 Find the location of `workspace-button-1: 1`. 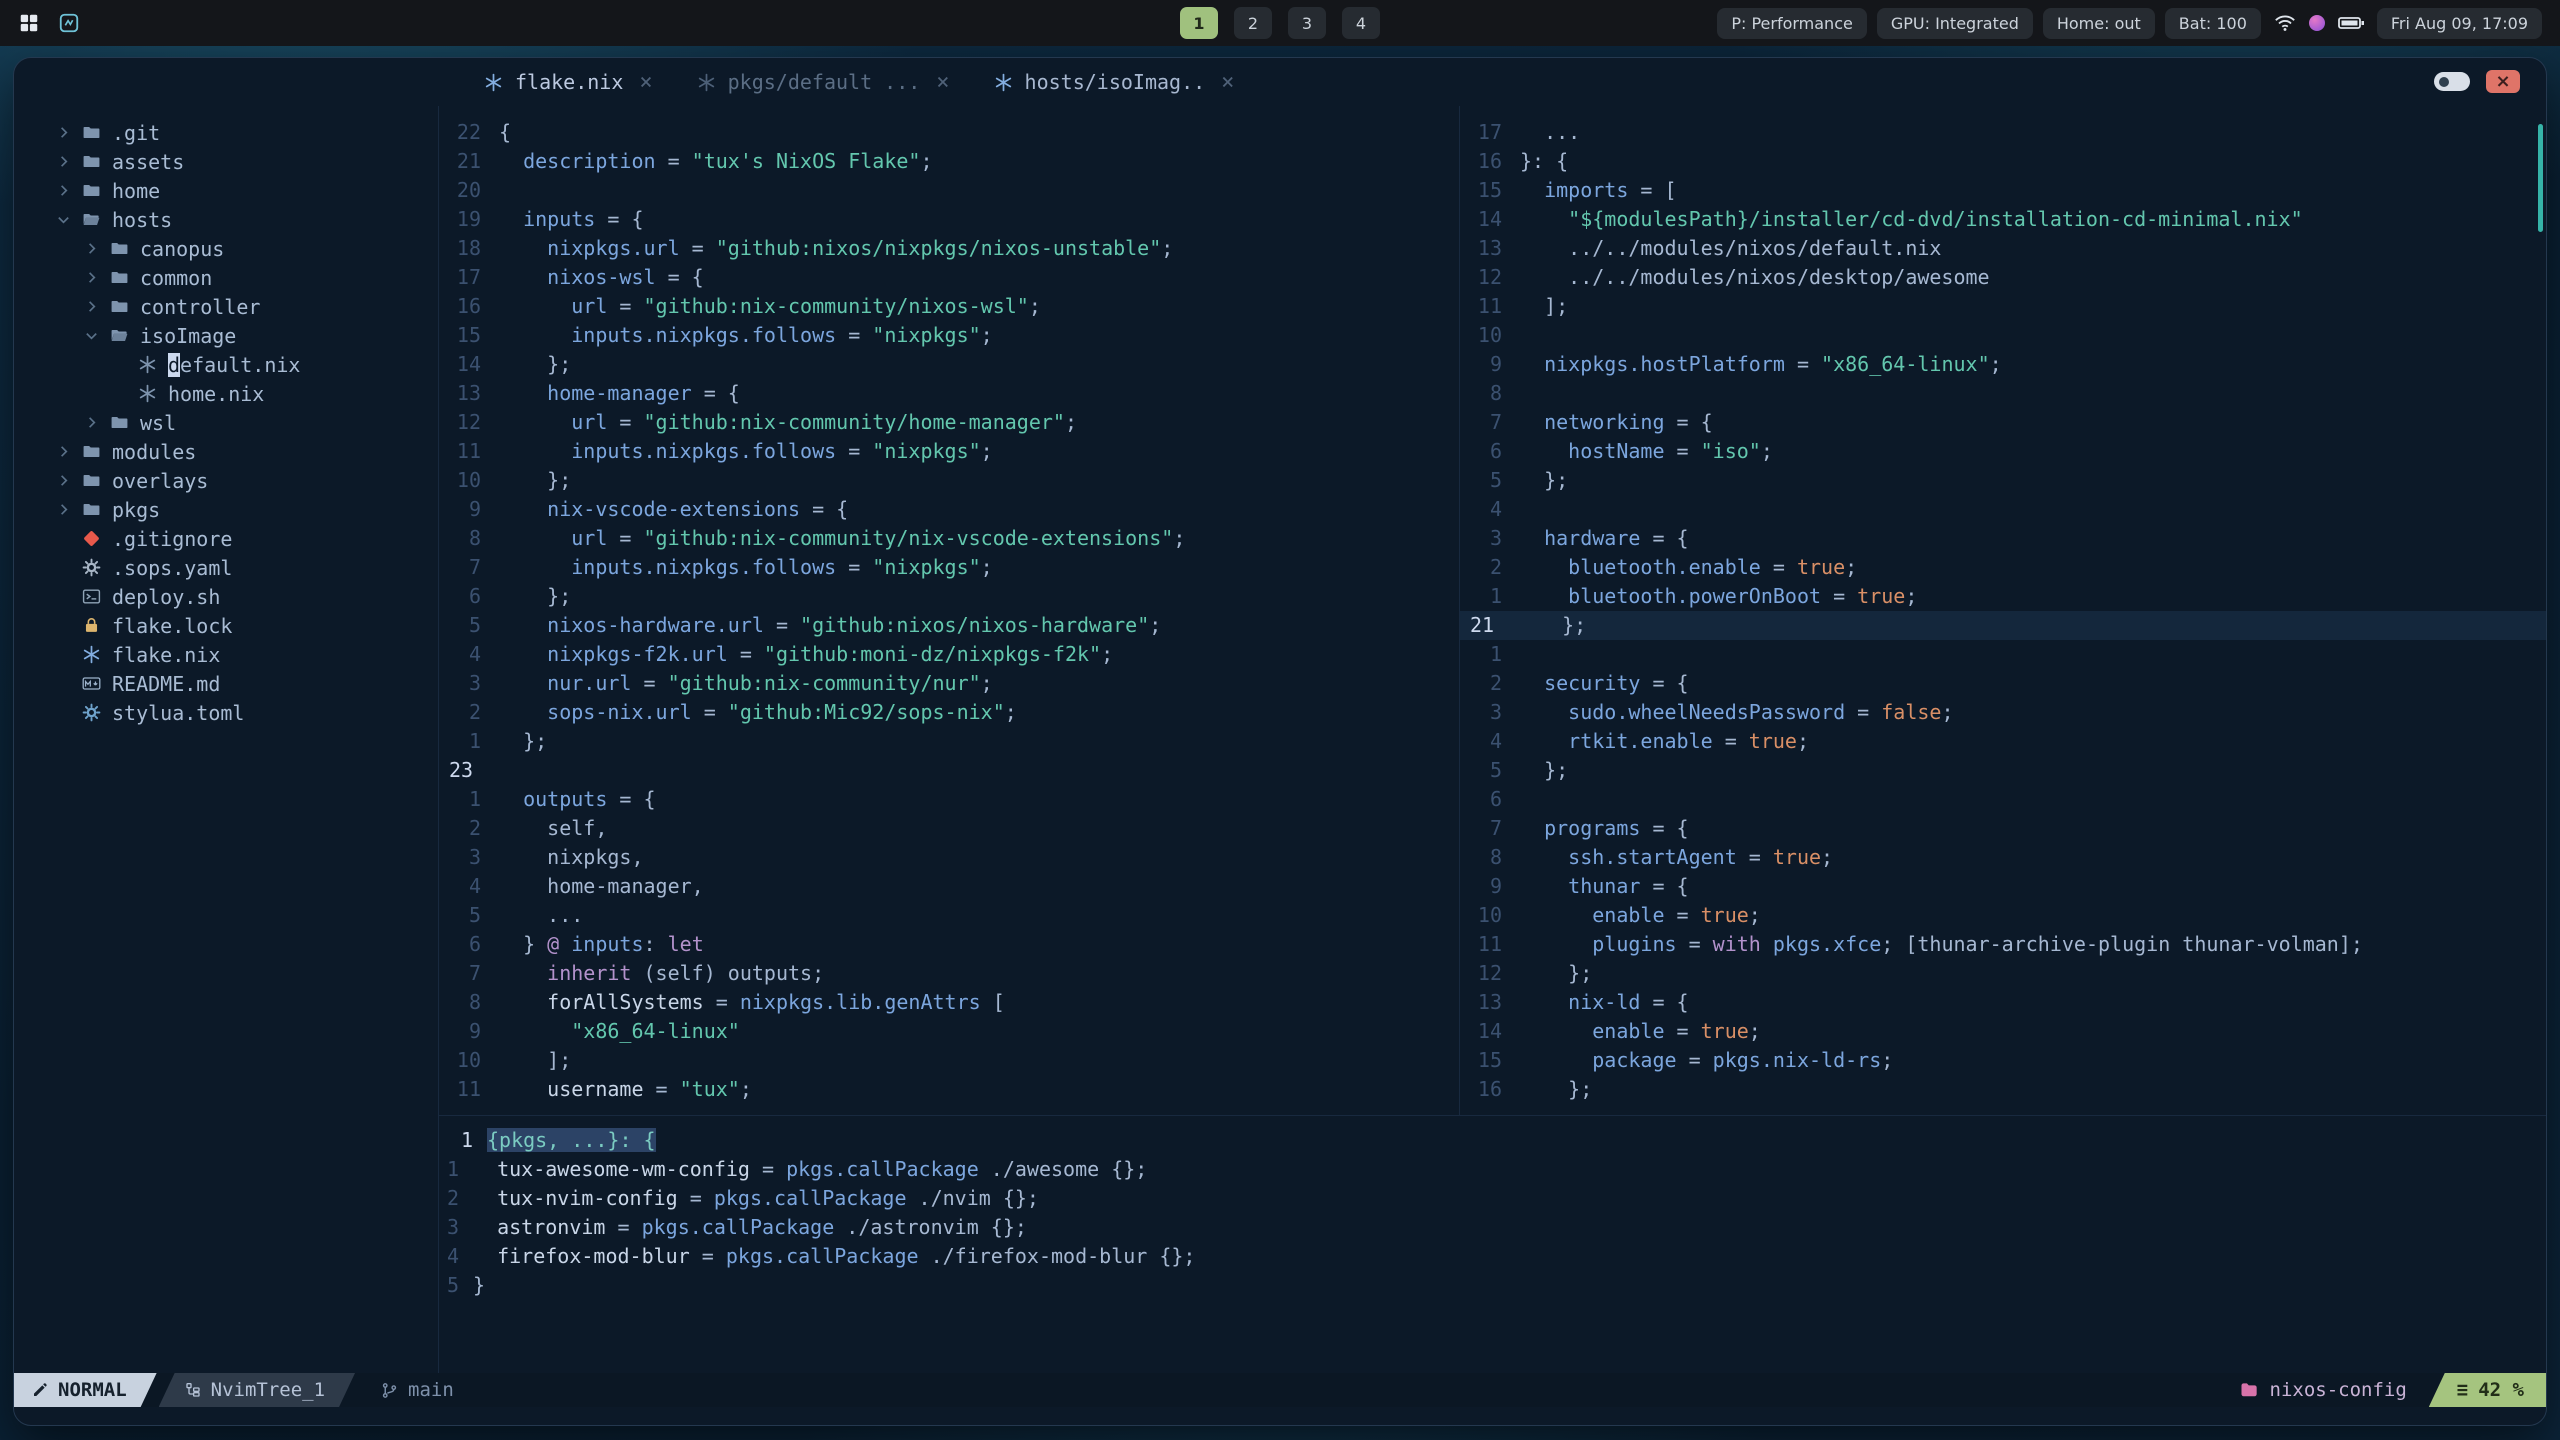

workspace-button-1: 1 is located at coordinates (1199, 23).